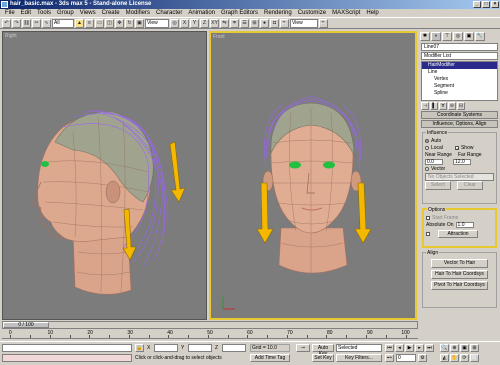 The image size is (500, 365). I want to click on absolute-on-spinner: 1.0, so click(464, 224).